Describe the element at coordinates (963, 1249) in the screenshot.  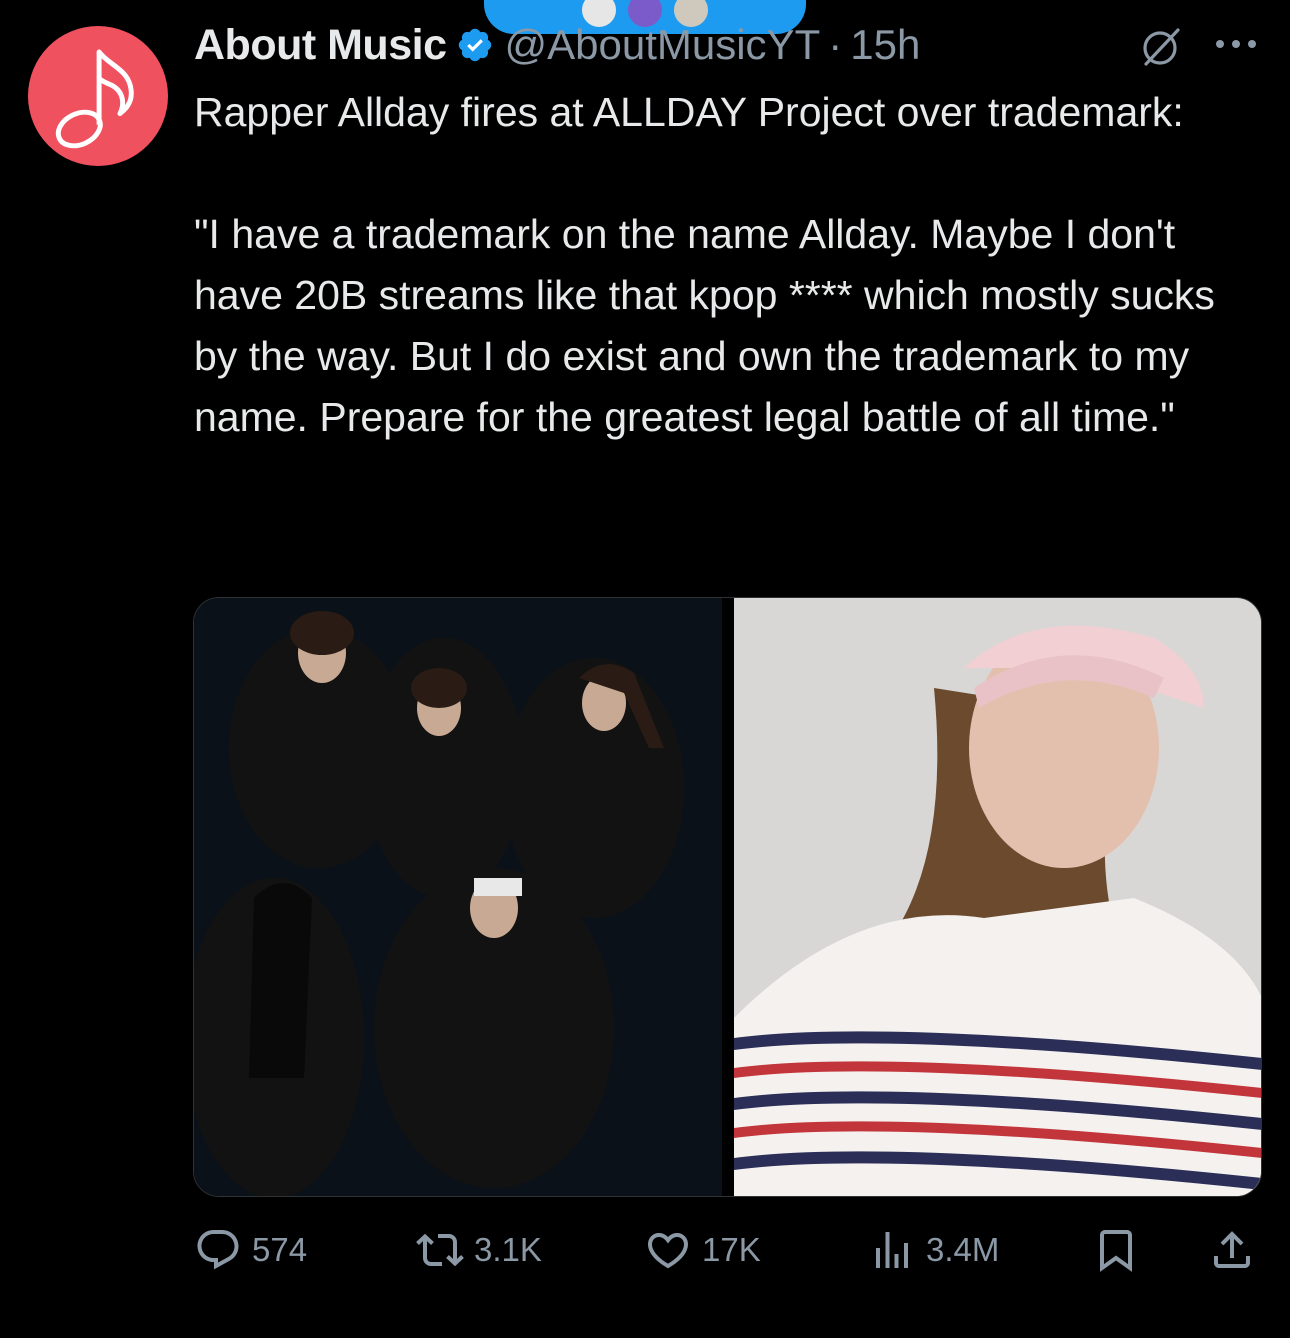
I see `view-count: 3.4M` at that location.